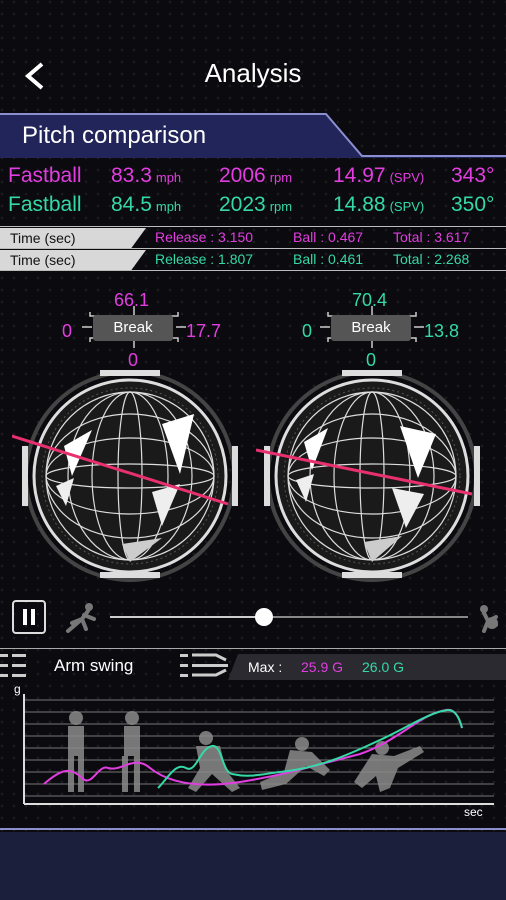 The height and width of the screenshot is (900, 506). Describe the element at coordinates (253, 55) in the screenshot. I see `header: Analysis` at that location.